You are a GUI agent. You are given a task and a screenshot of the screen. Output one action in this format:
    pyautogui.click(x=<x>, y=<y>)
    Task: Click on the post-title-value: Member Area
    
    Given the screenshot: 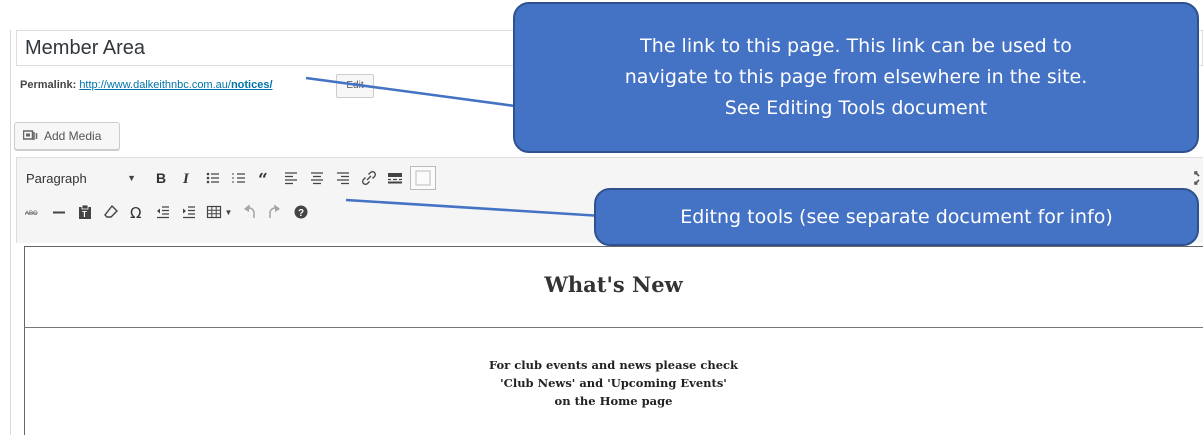 What is the action you would take?
    pyautogui.click(x=85, y=48)
    